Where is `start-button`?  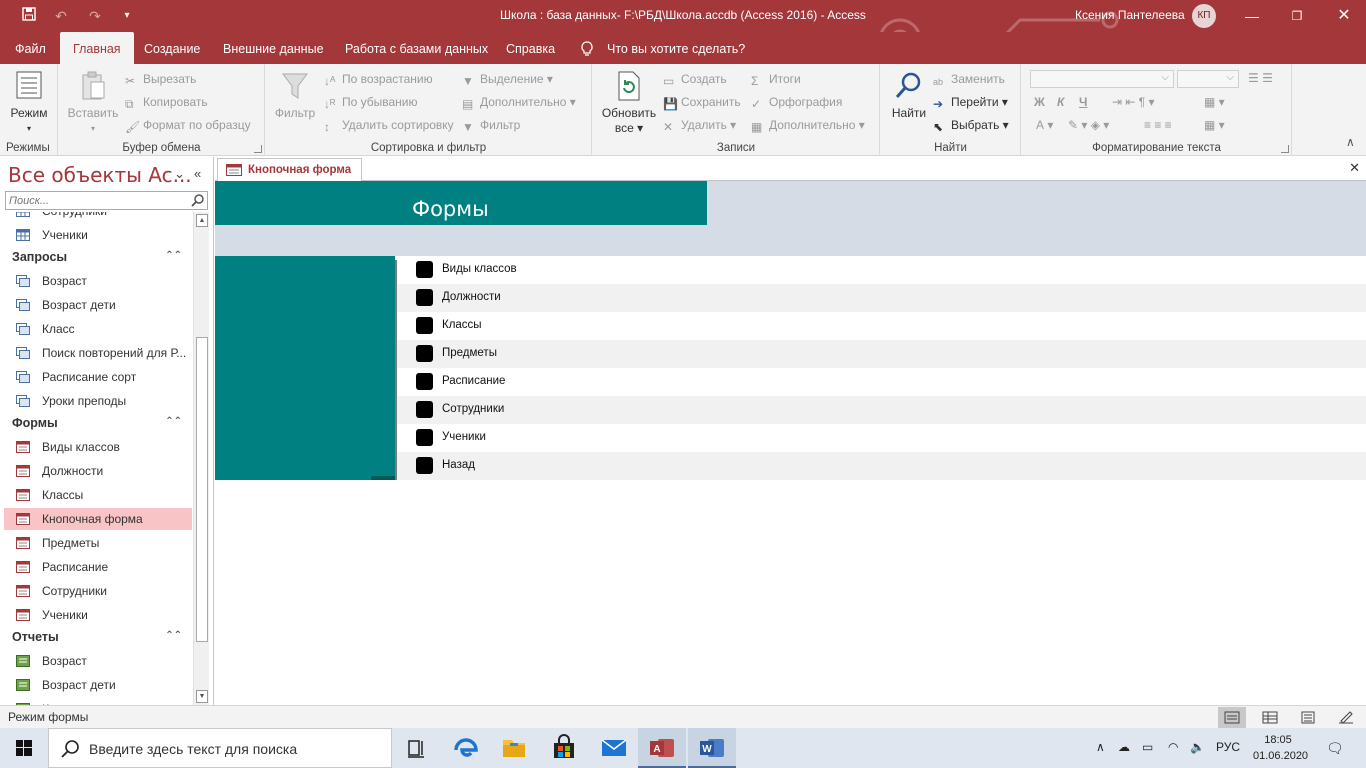
start-button is located at coordinates (24, 748).